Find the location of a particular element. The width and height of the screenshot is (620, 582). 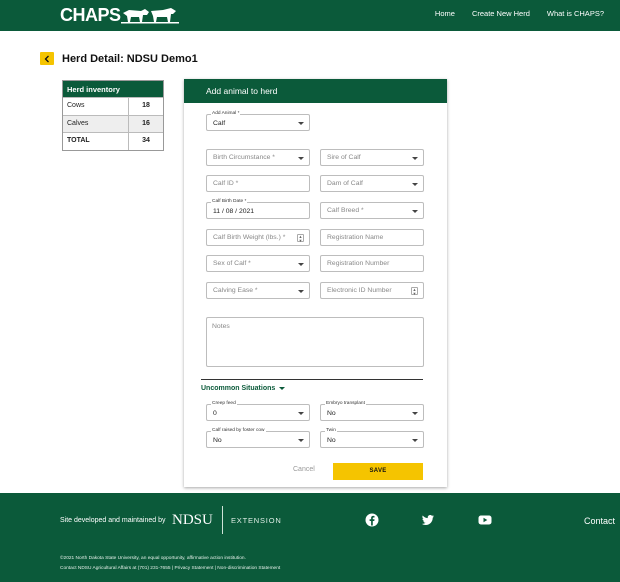

page-title: Herd Detail: NDSU Demo1 is located at coordinates (130, 59).